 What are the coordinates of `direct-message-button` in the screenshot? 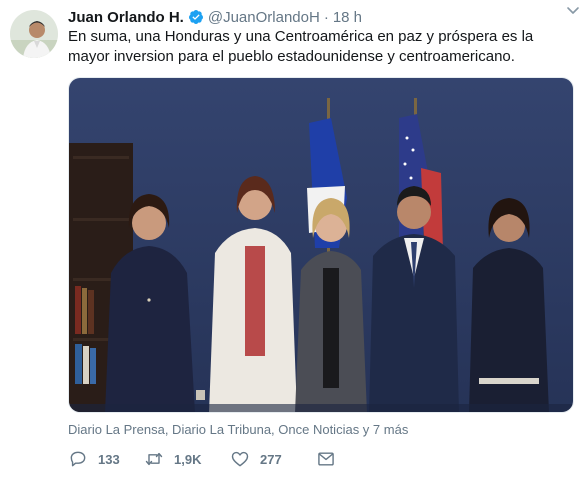 It's located at (331, 459).